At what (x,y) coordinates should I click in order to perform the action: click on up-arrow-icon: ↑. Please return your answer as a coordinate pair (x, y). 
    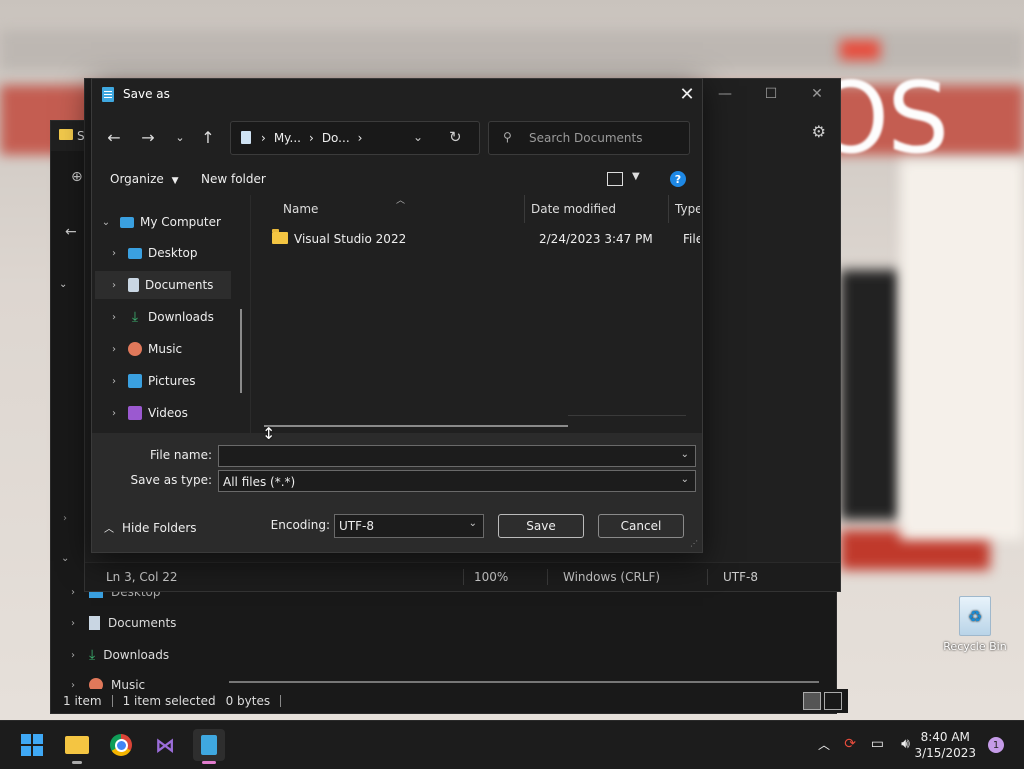
    Looking at the image, I should click on (208, 137).